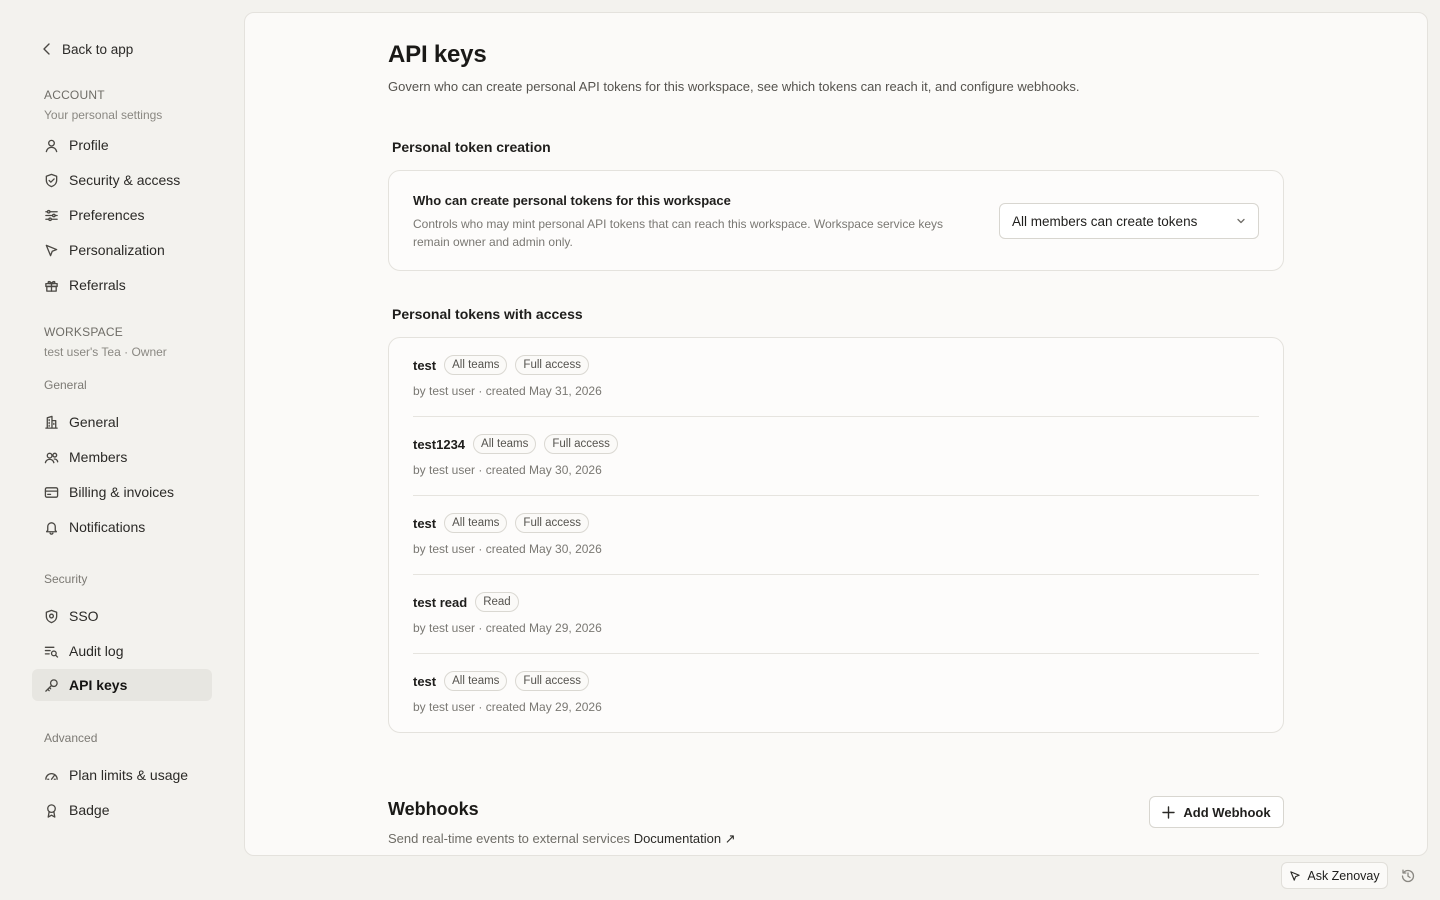 The width and height of the screenshot is (1440, 900). Describe the element at coordinates (1343, 875) in the screenshot. I see `ask-zenovay-label: Ask Zenovay` at that location.